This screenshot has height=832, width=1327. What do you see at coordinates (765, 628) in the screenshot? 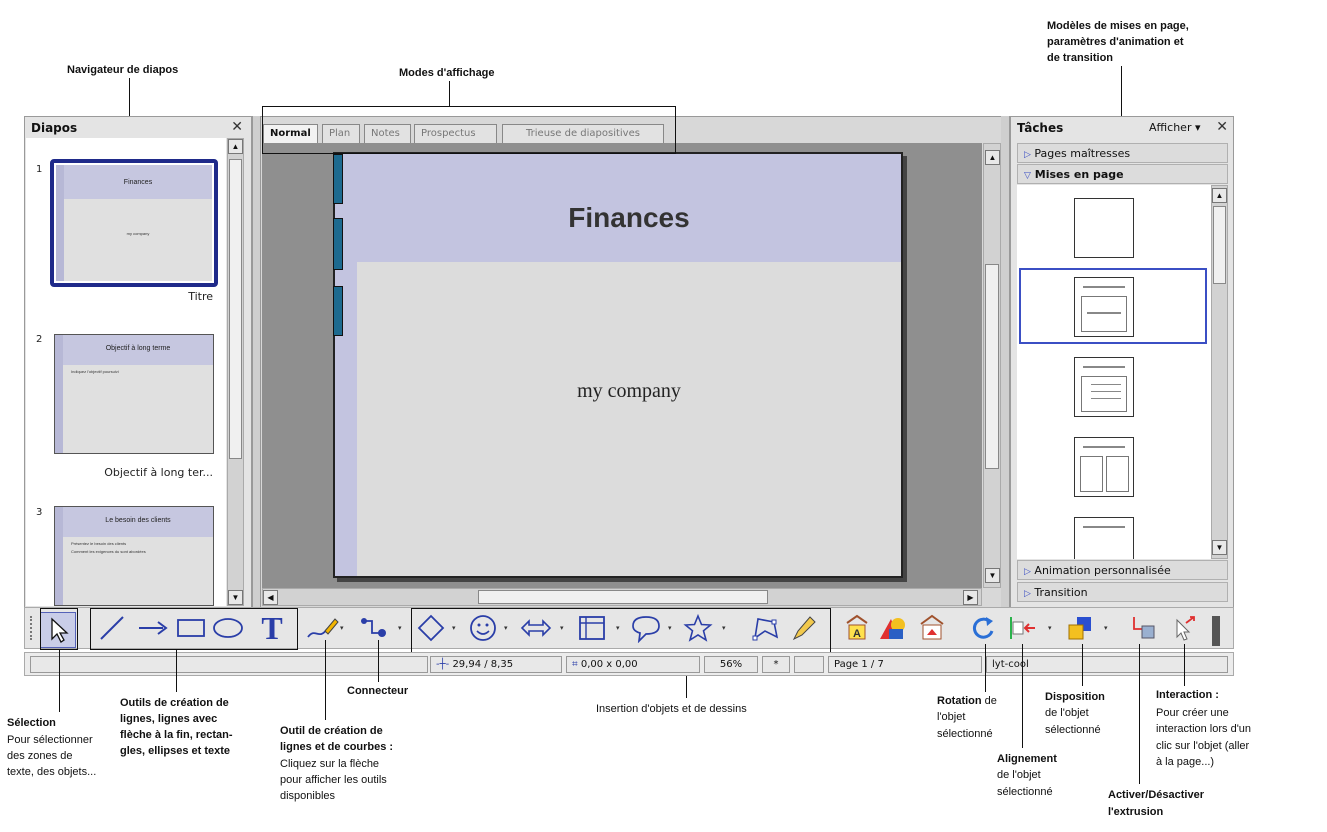
I see `points-button` at bounding box center [765, 628].